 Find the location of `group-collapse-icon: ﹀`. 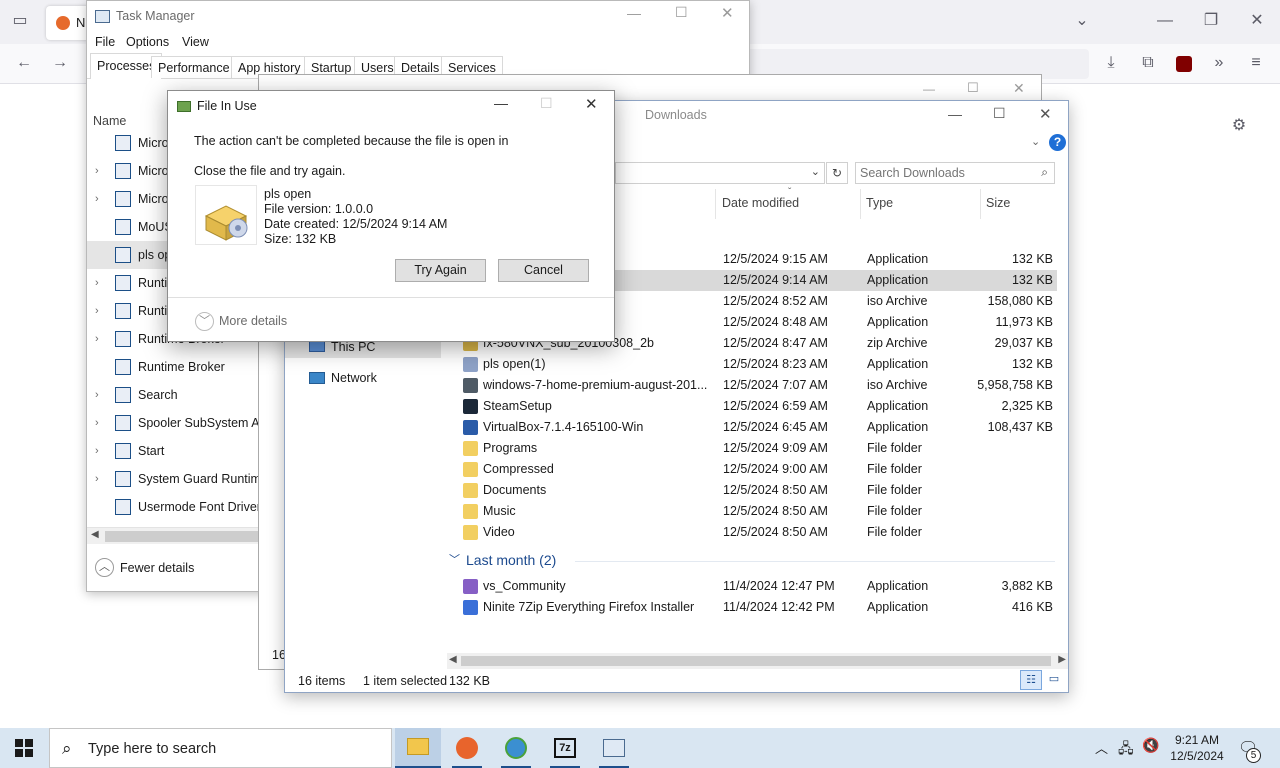

group-collapse-icon: ﹀ is located at coordinates (454, 559).